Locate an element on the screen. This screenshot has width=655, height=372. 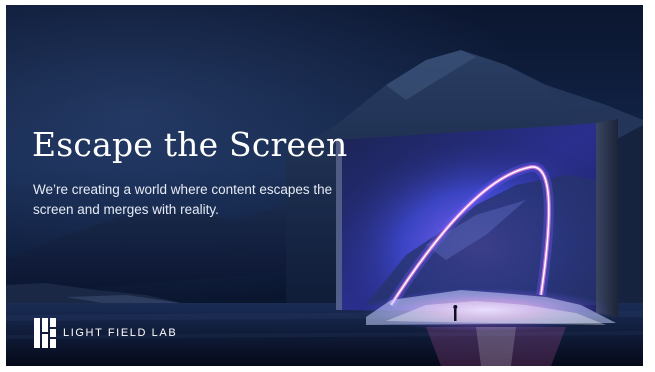
light-field-lab-logo-icon is located at coordinates (45, 333).